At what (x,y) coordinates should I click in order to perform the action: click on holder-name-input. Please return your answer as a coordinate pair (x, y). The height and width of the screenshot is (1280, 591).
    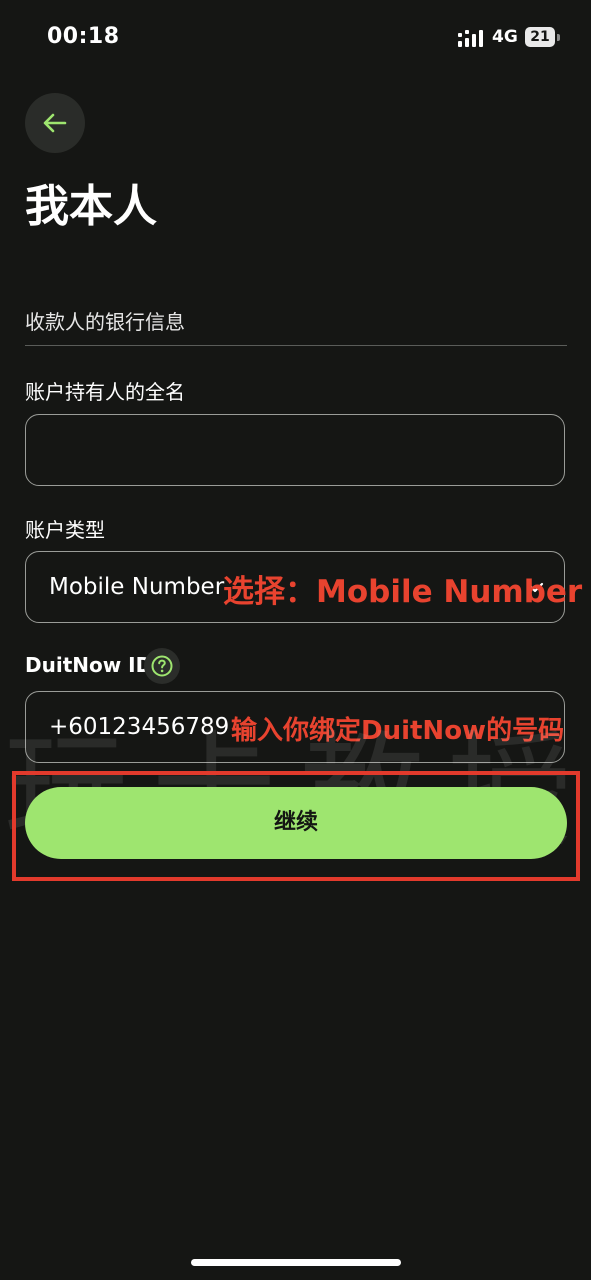
    Looking at the image, I should click on (295, 450).